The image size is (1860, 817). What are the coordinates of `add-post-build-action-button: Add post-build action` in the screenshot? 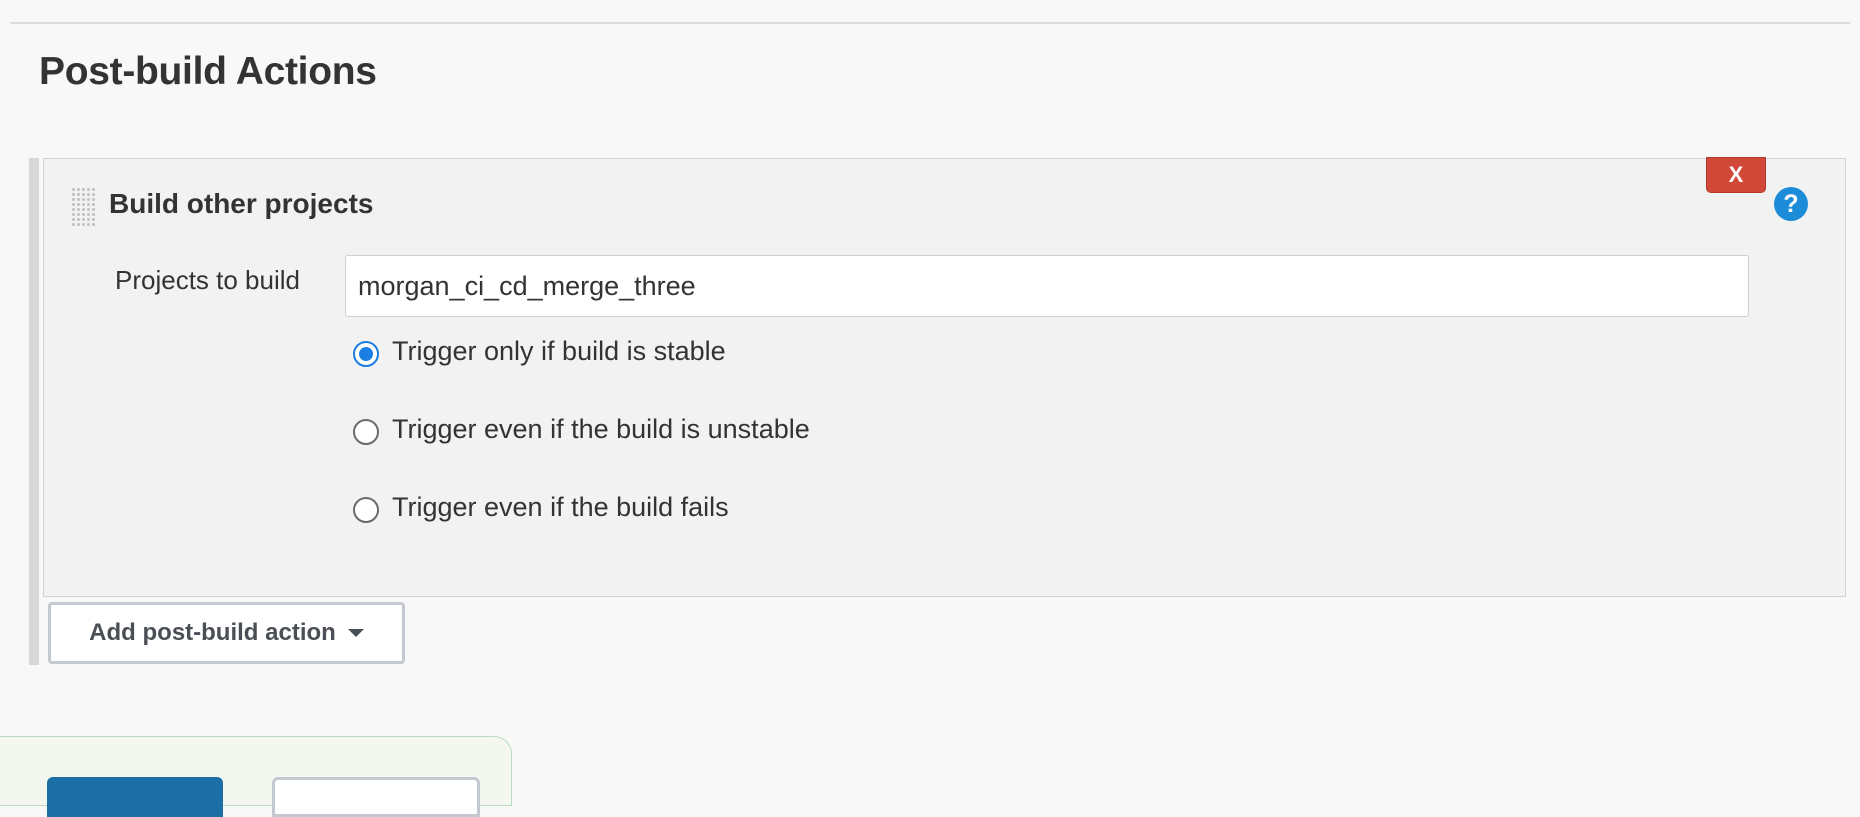 It's located at (226, 633).